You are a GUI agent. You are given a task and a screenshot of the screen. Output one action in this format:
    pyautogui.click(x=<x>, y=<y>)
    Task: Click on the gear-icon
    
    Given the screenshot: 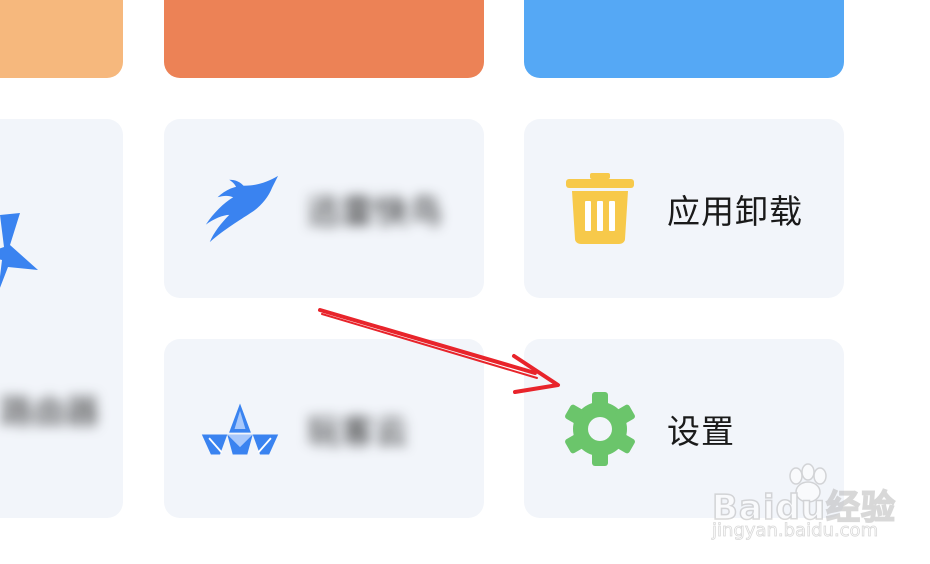 What is the action you would take?
    pyautogui.click(x=600, y=429)
    